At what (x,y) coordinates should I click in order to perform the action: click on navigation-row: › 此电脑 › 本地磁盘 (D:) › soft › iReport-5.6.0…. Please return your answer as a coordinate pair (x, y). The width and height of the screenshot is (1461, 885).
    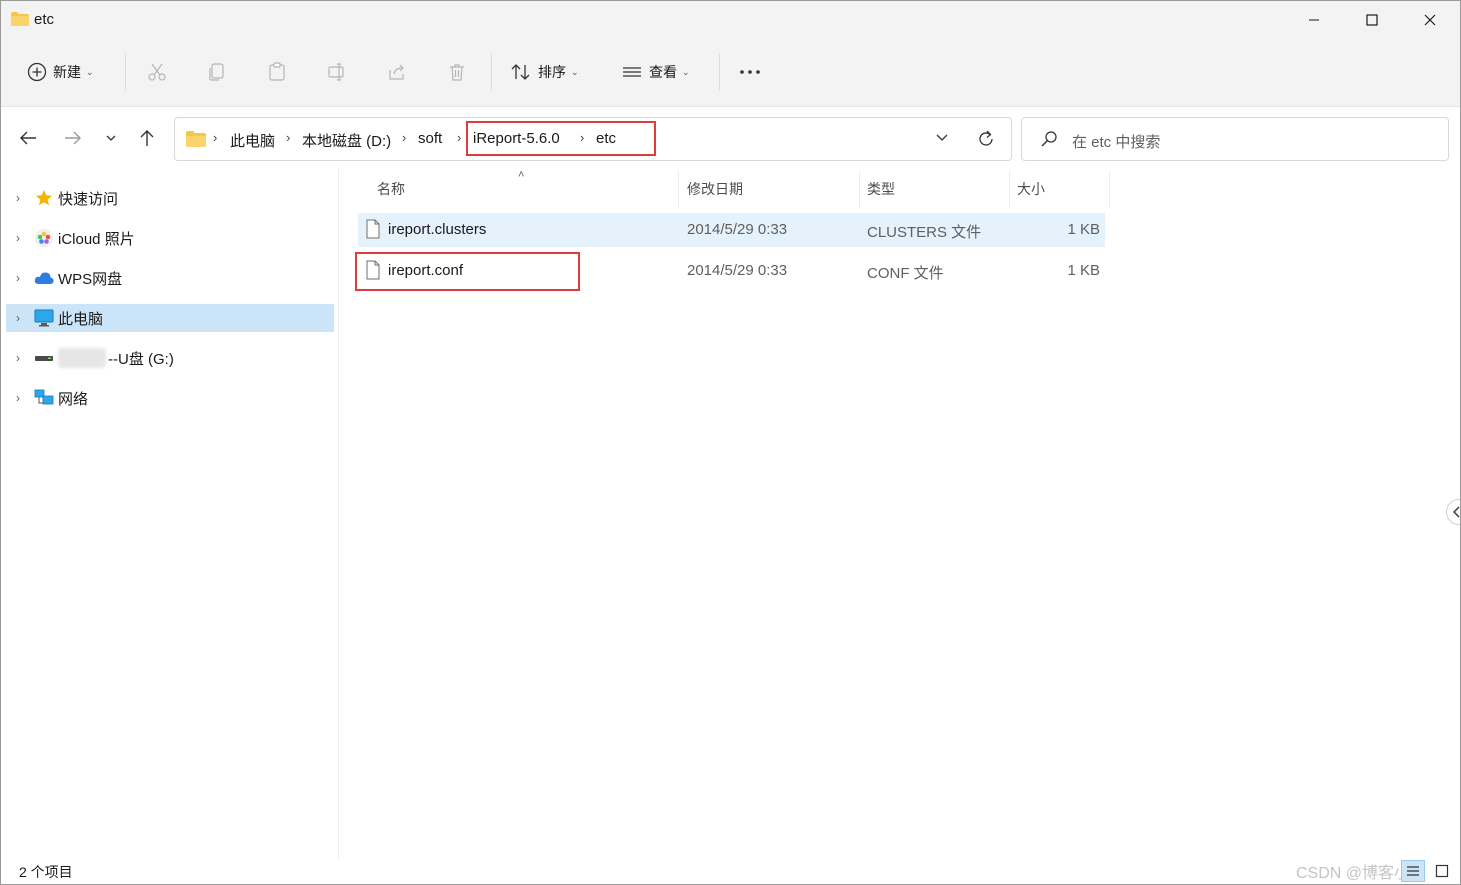
    Looking at the image, I should click on (730, 138).